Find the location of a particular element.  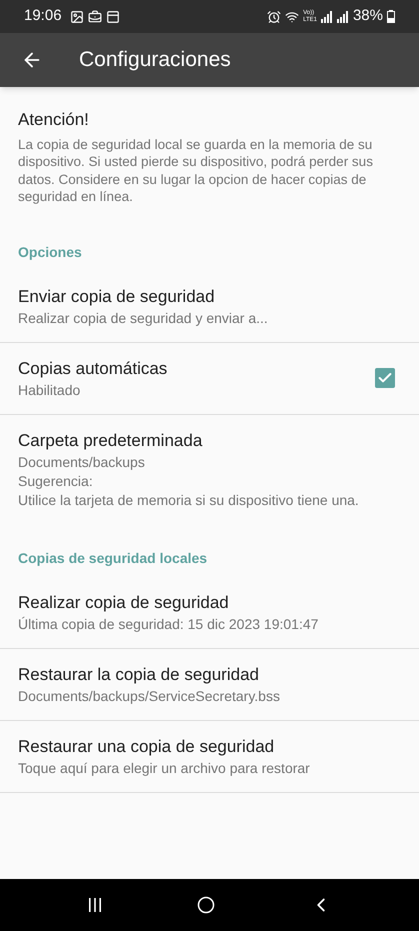

item-title: Copias automáticas is located at coordinates (93, 369).